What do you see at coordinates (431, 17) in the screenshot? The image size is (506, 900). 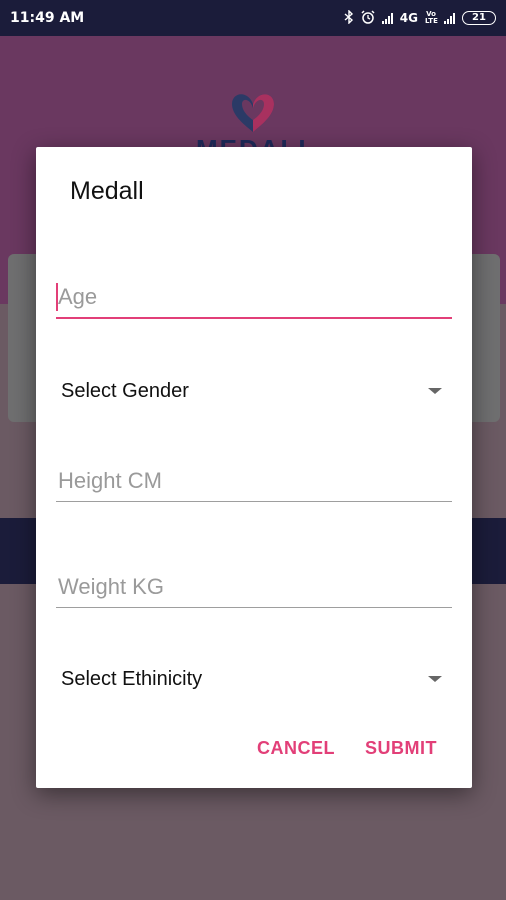 I see `volte-badge: Vo LTE` at bounding box center [431, 17].